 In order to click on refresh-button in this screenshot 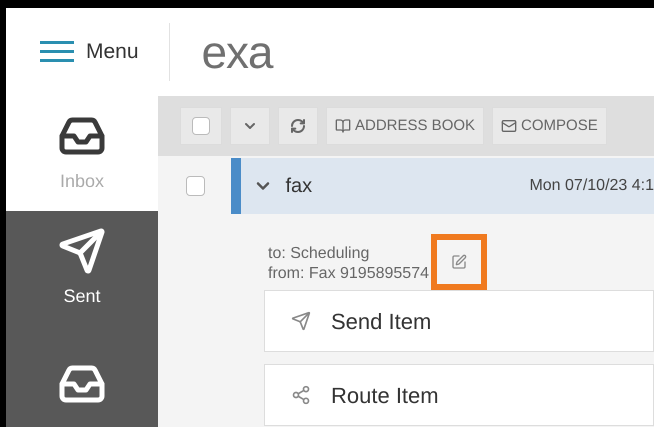, I will do `click(298, 126)`.